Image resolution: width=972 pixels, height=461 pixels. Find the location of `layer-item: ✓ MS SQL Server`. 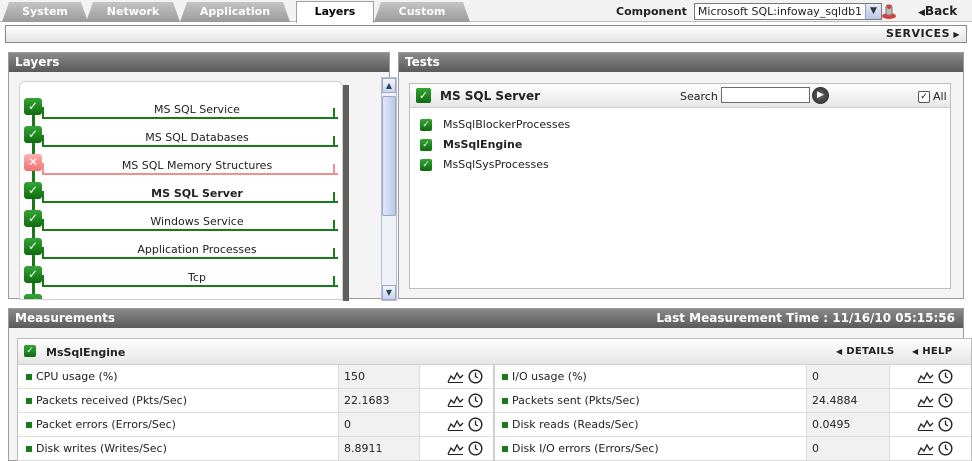

layer-item: ✓ MS SQL Server is located at coordinates (181, 196).